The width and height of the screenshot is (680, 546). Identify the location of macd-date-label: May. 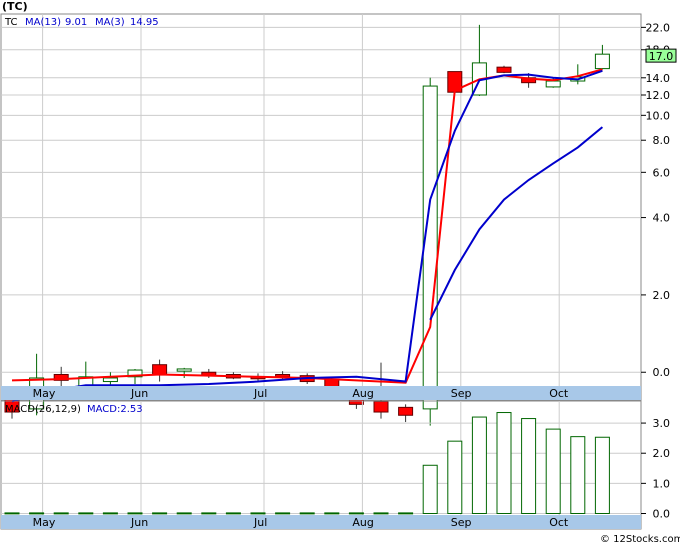
(44, 522).